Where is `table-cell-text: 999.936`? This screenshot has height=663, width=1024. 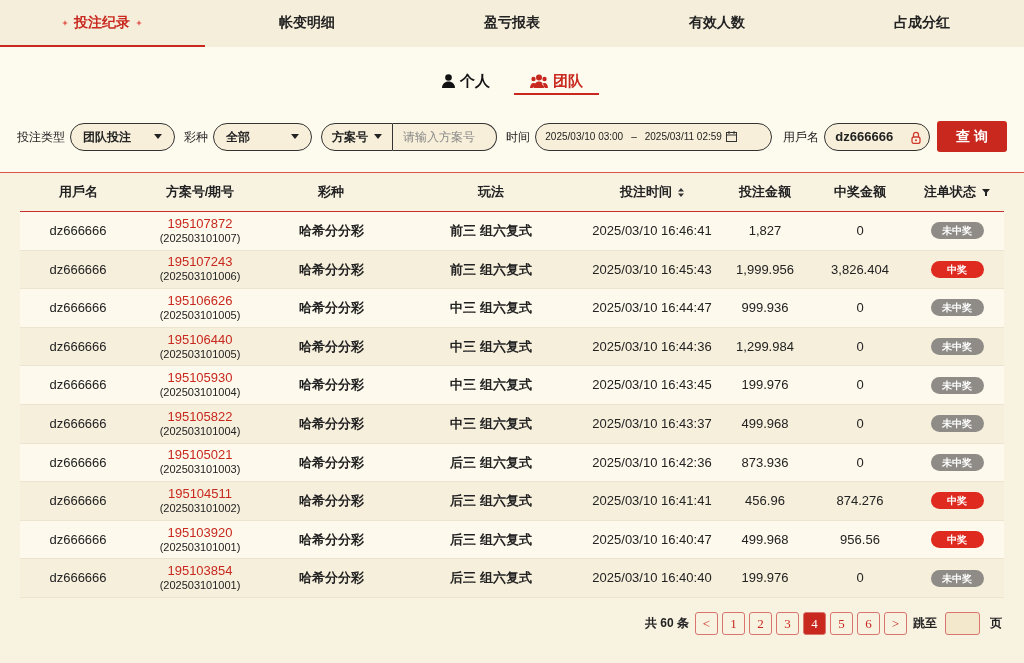
table-cell-text: 999.936 is located at coordinates (765, 308).